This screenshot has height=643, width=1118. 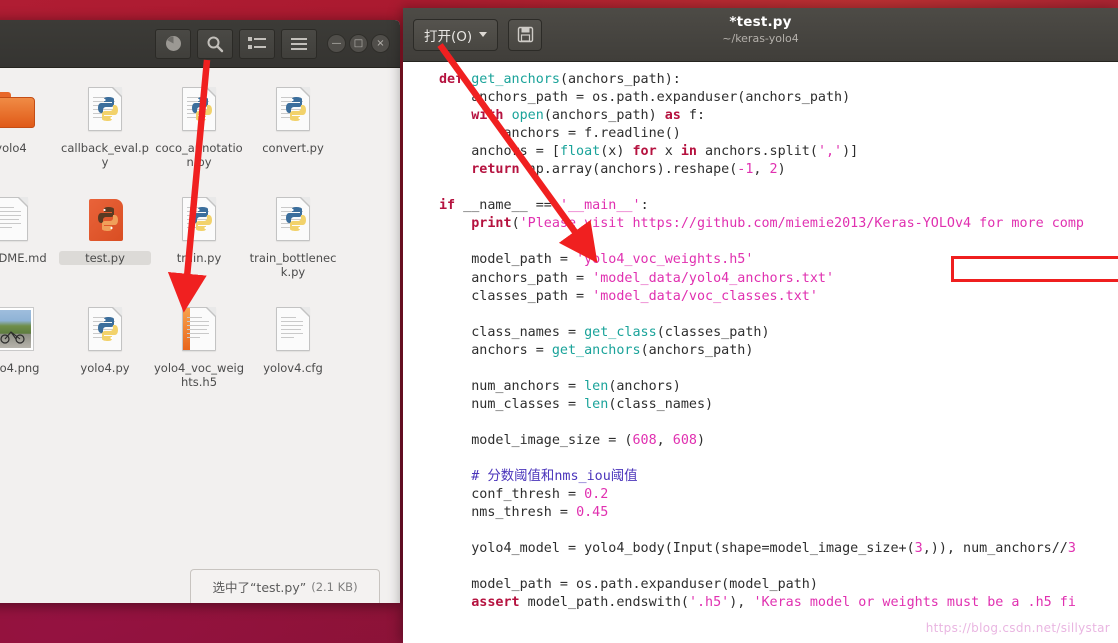 What do you see at coordinates (293, 148) in the screenshot?
I see `file-name-label: convert.py` at bounding box center [293, 148].